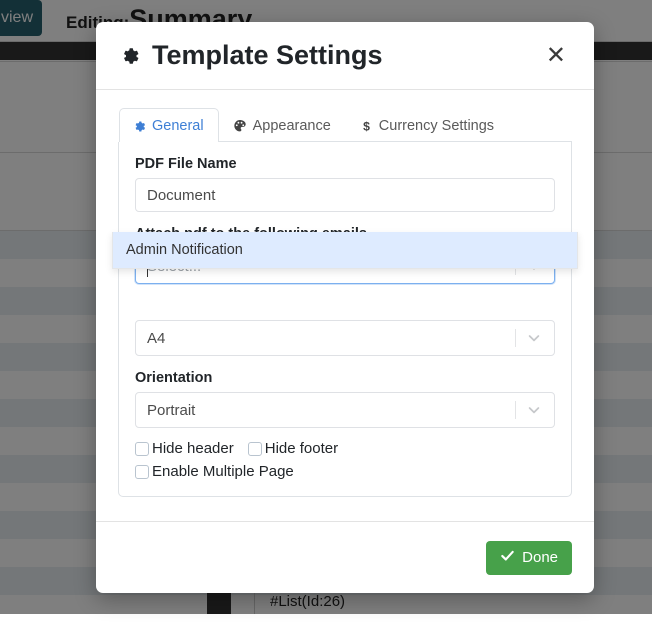 The height and width of the screenshot is (623, 652). Describe the element at coordinates (156, 338) in the screenshot. I see `page-size-value: A4` at that location.